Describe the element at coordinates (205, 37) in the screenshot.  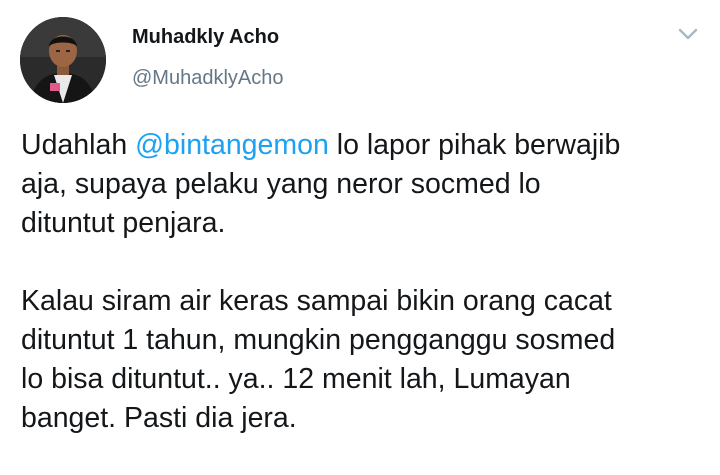
I see `author-display-name: Muhadkly Acho` at that location.